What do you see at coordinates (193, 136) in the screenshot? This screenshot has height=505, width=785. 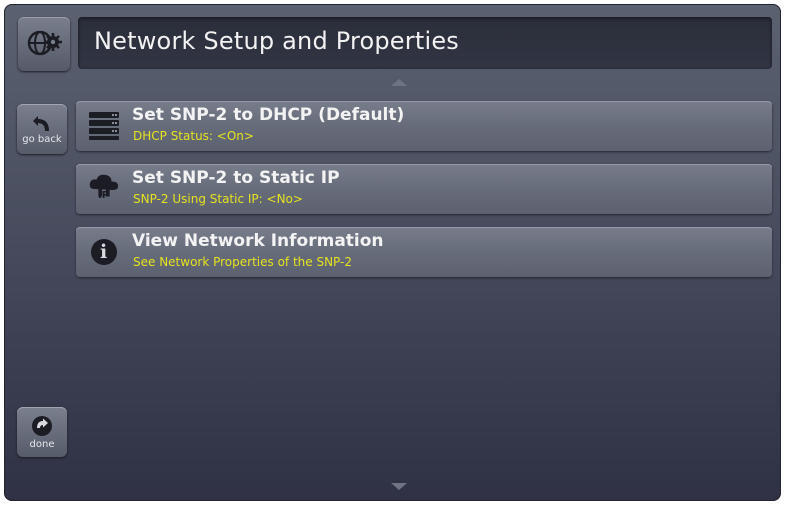 I see `dhcp-status: DHCP Status: <On>` at bounding box center [193, 136].